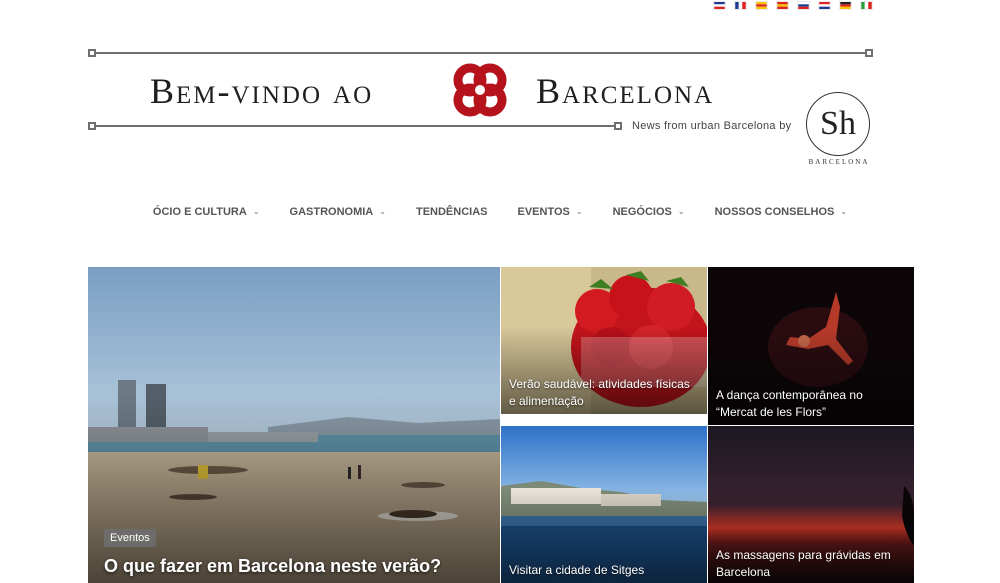  I want to click on nav-item-label: Nossos conselhos, so click(774, 212).